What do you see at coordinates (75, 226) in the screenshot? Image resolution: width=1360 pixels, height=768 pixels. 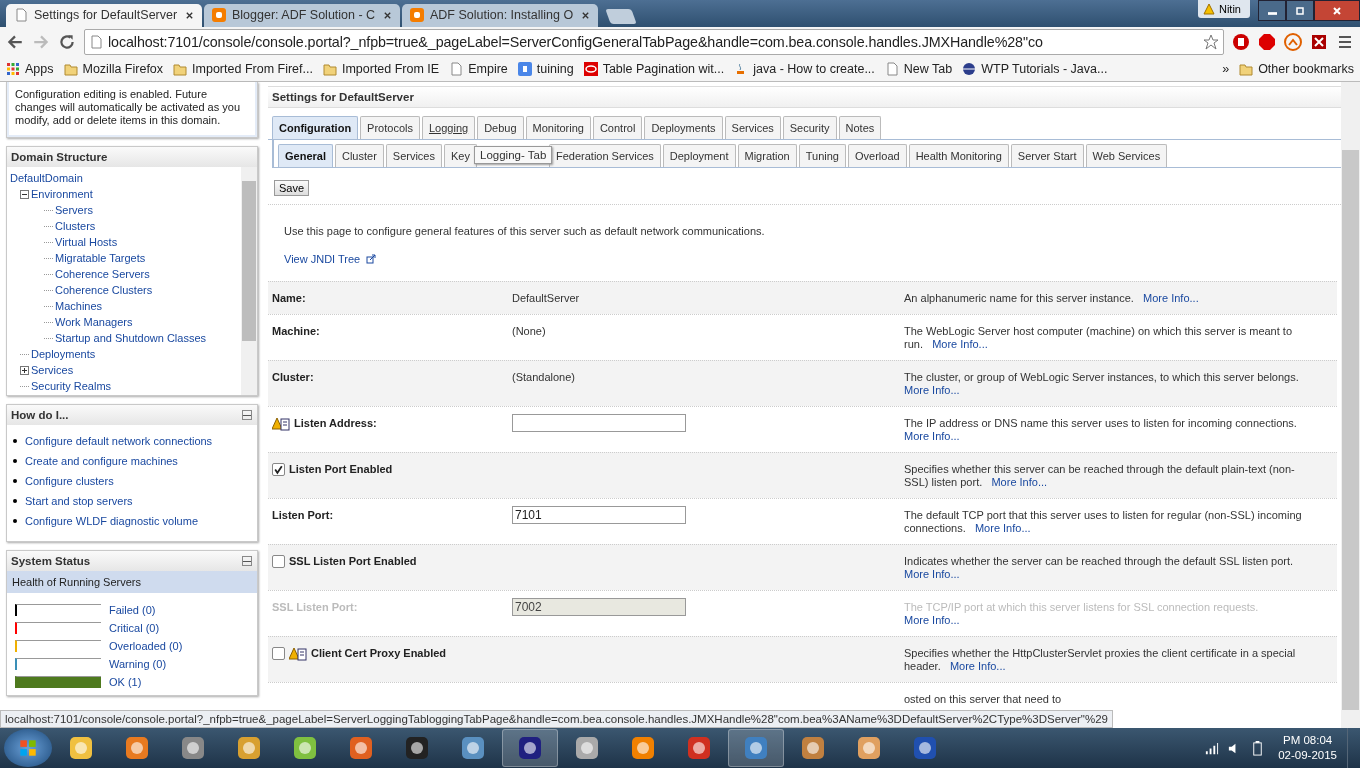 I see `tree-item: Clusters` at bounding box center [75, 226].